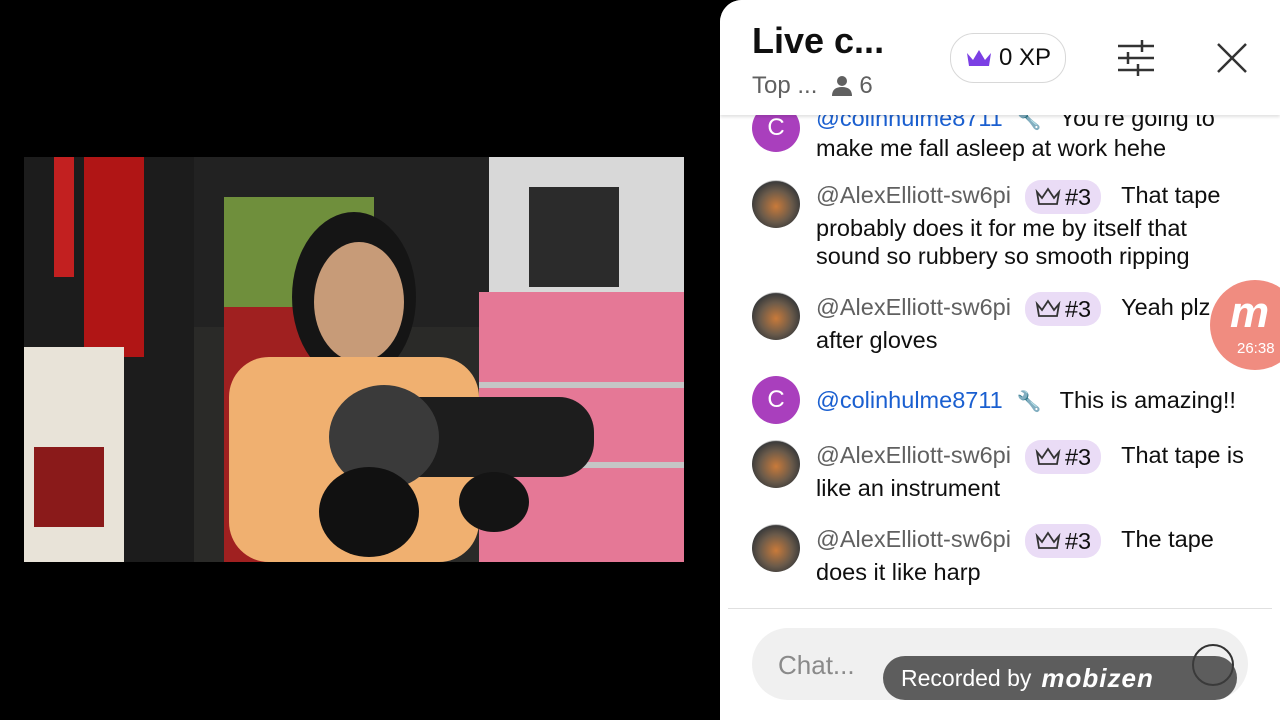  I want to click on recorded-by-watermark: Recorded by mobizen, so click(1060, 678).